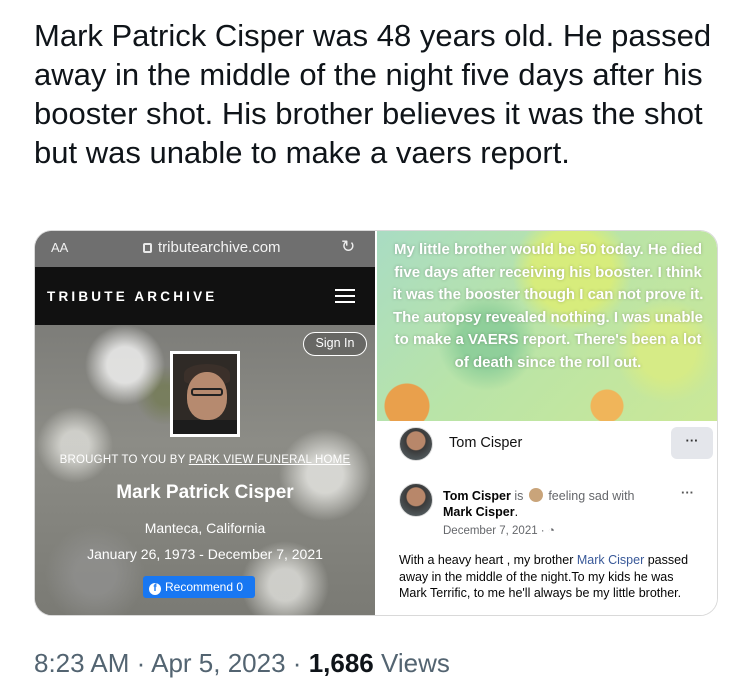  I want to click on globe-icon: ◔, so click(551, 531).